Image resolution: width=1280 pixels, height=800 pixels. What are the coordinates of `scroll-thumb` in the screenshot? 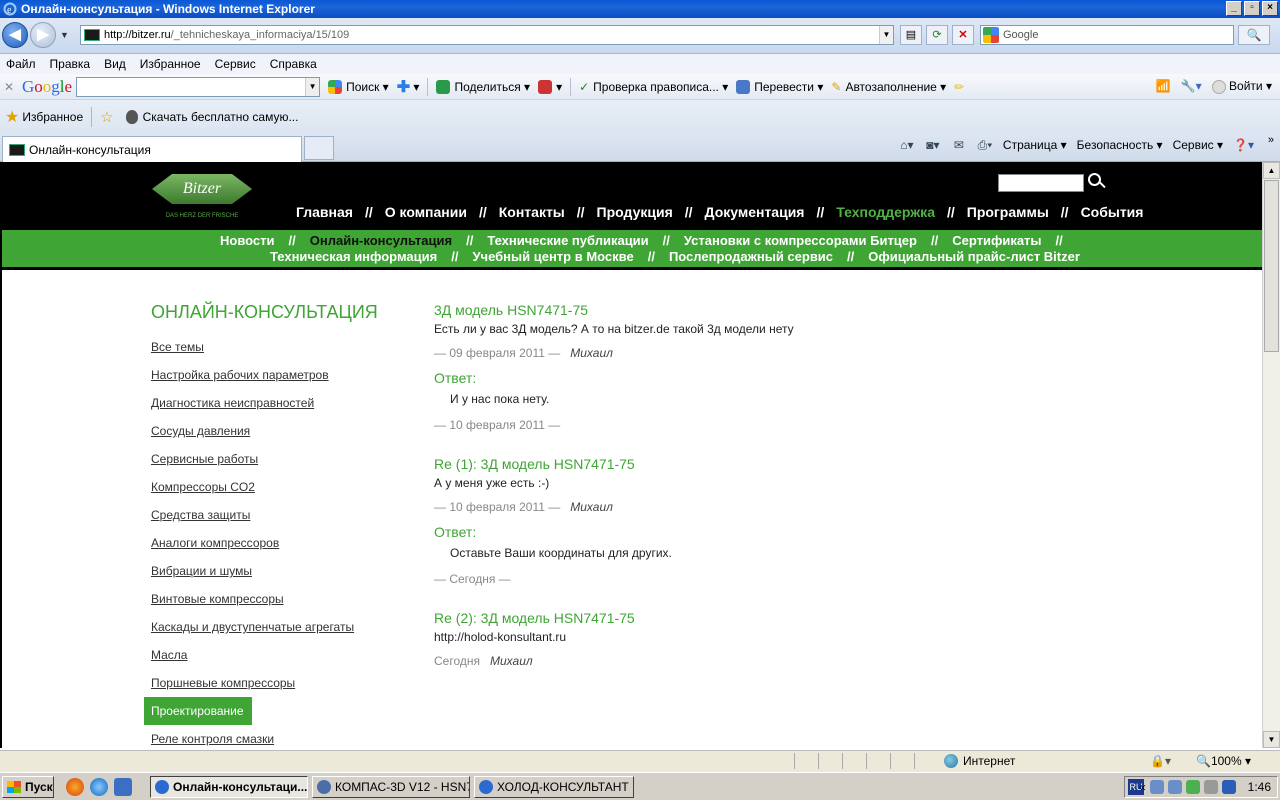 It's located at (1271, 266).